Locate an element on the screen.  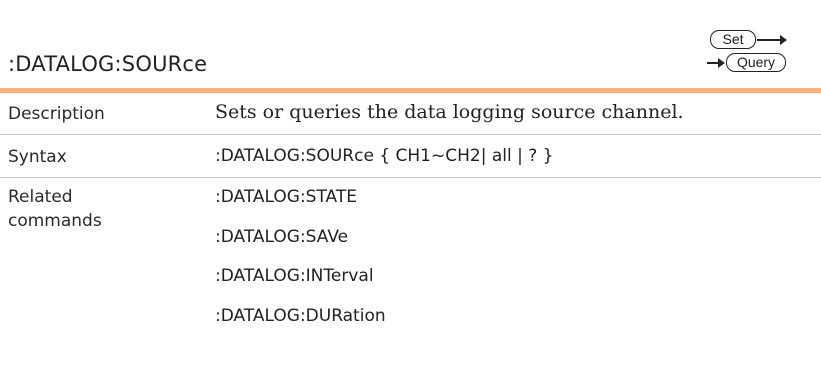
set-arrow-icon is located at coordinates (772, 40).